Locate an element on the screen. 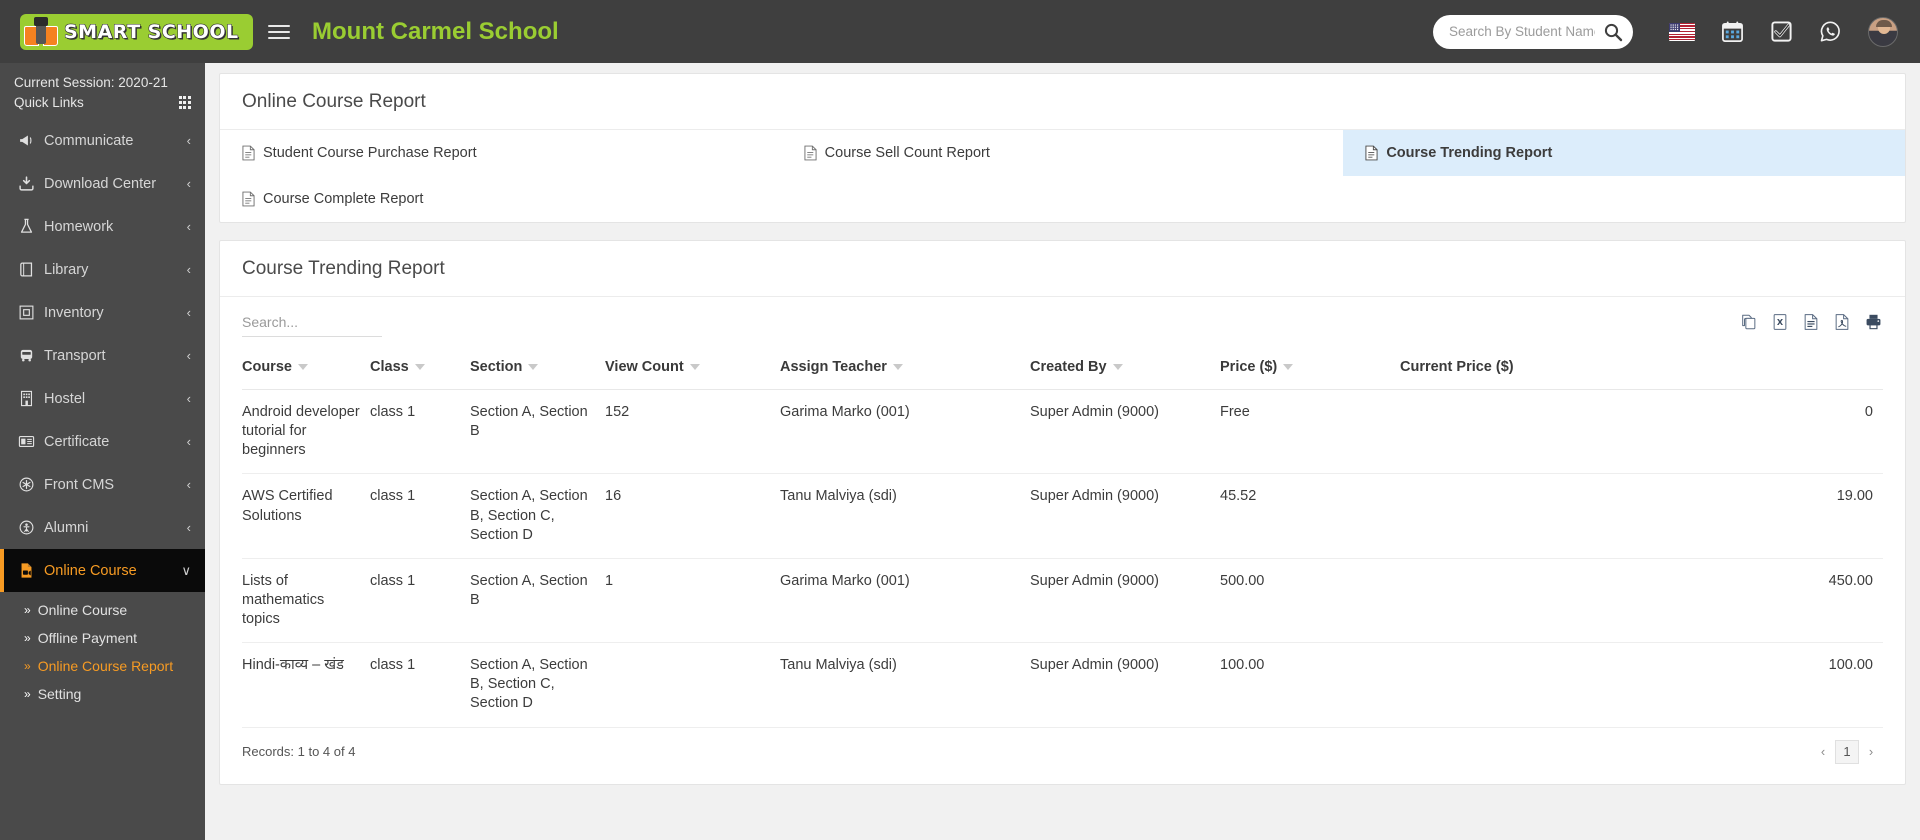 The height and width of the screenshot is (840, 1920). sidebar-item-transport: Transport ‹ is located at coordinates (102, 355).